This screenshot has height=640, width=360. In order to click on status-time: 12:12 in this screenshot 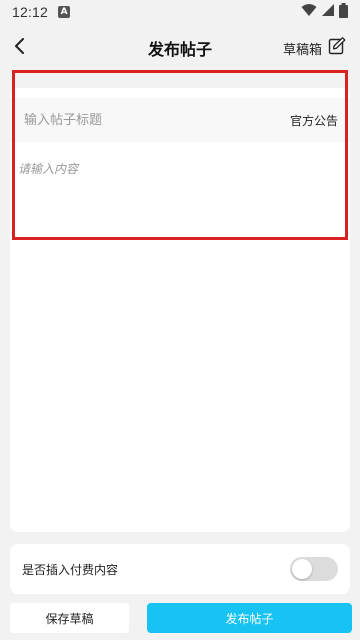, I will do `click(30, 12)`.